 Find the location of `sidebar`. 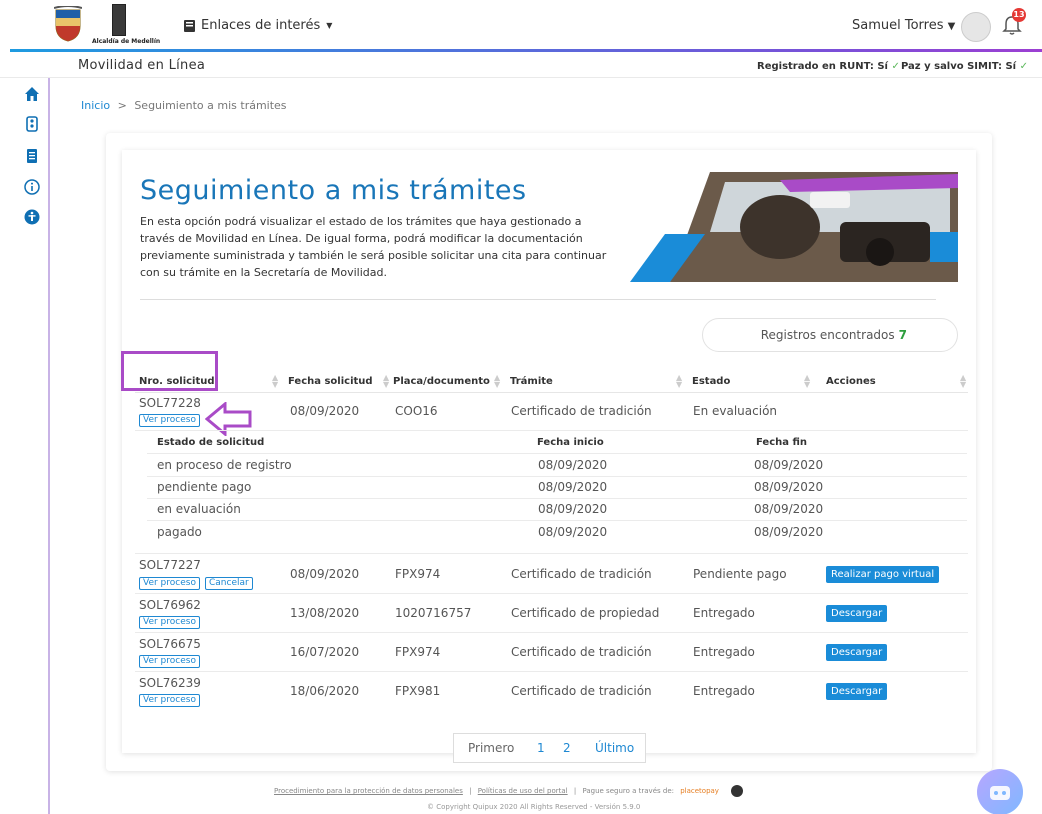

sidebar is located at coordinates (25, 446).